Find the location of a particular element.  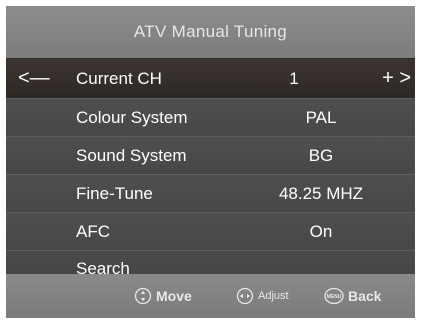

menu-item-value: 1 is located at coordinates (294, 78).